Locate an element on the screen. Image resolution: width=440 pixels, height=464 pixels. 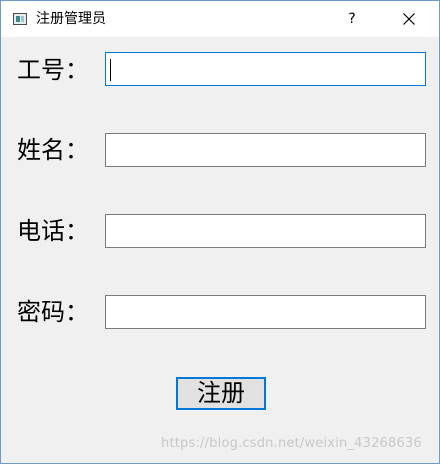
register-button: 注册 is located at coordinates (221, 393).